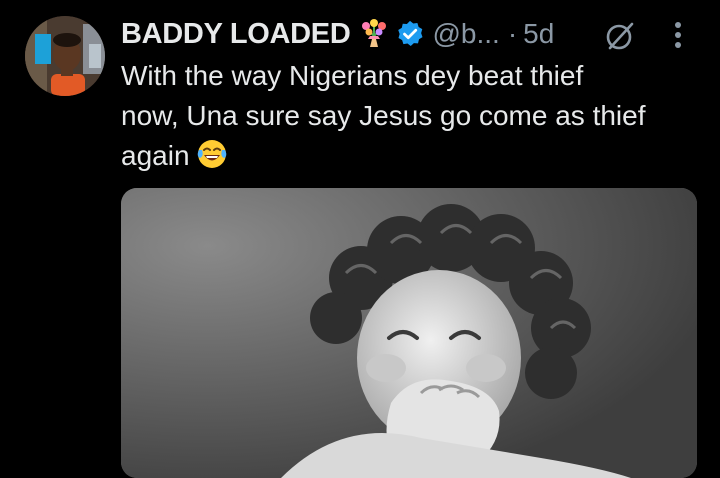  I want to click on verified-badge-icon, so click(410, 34).